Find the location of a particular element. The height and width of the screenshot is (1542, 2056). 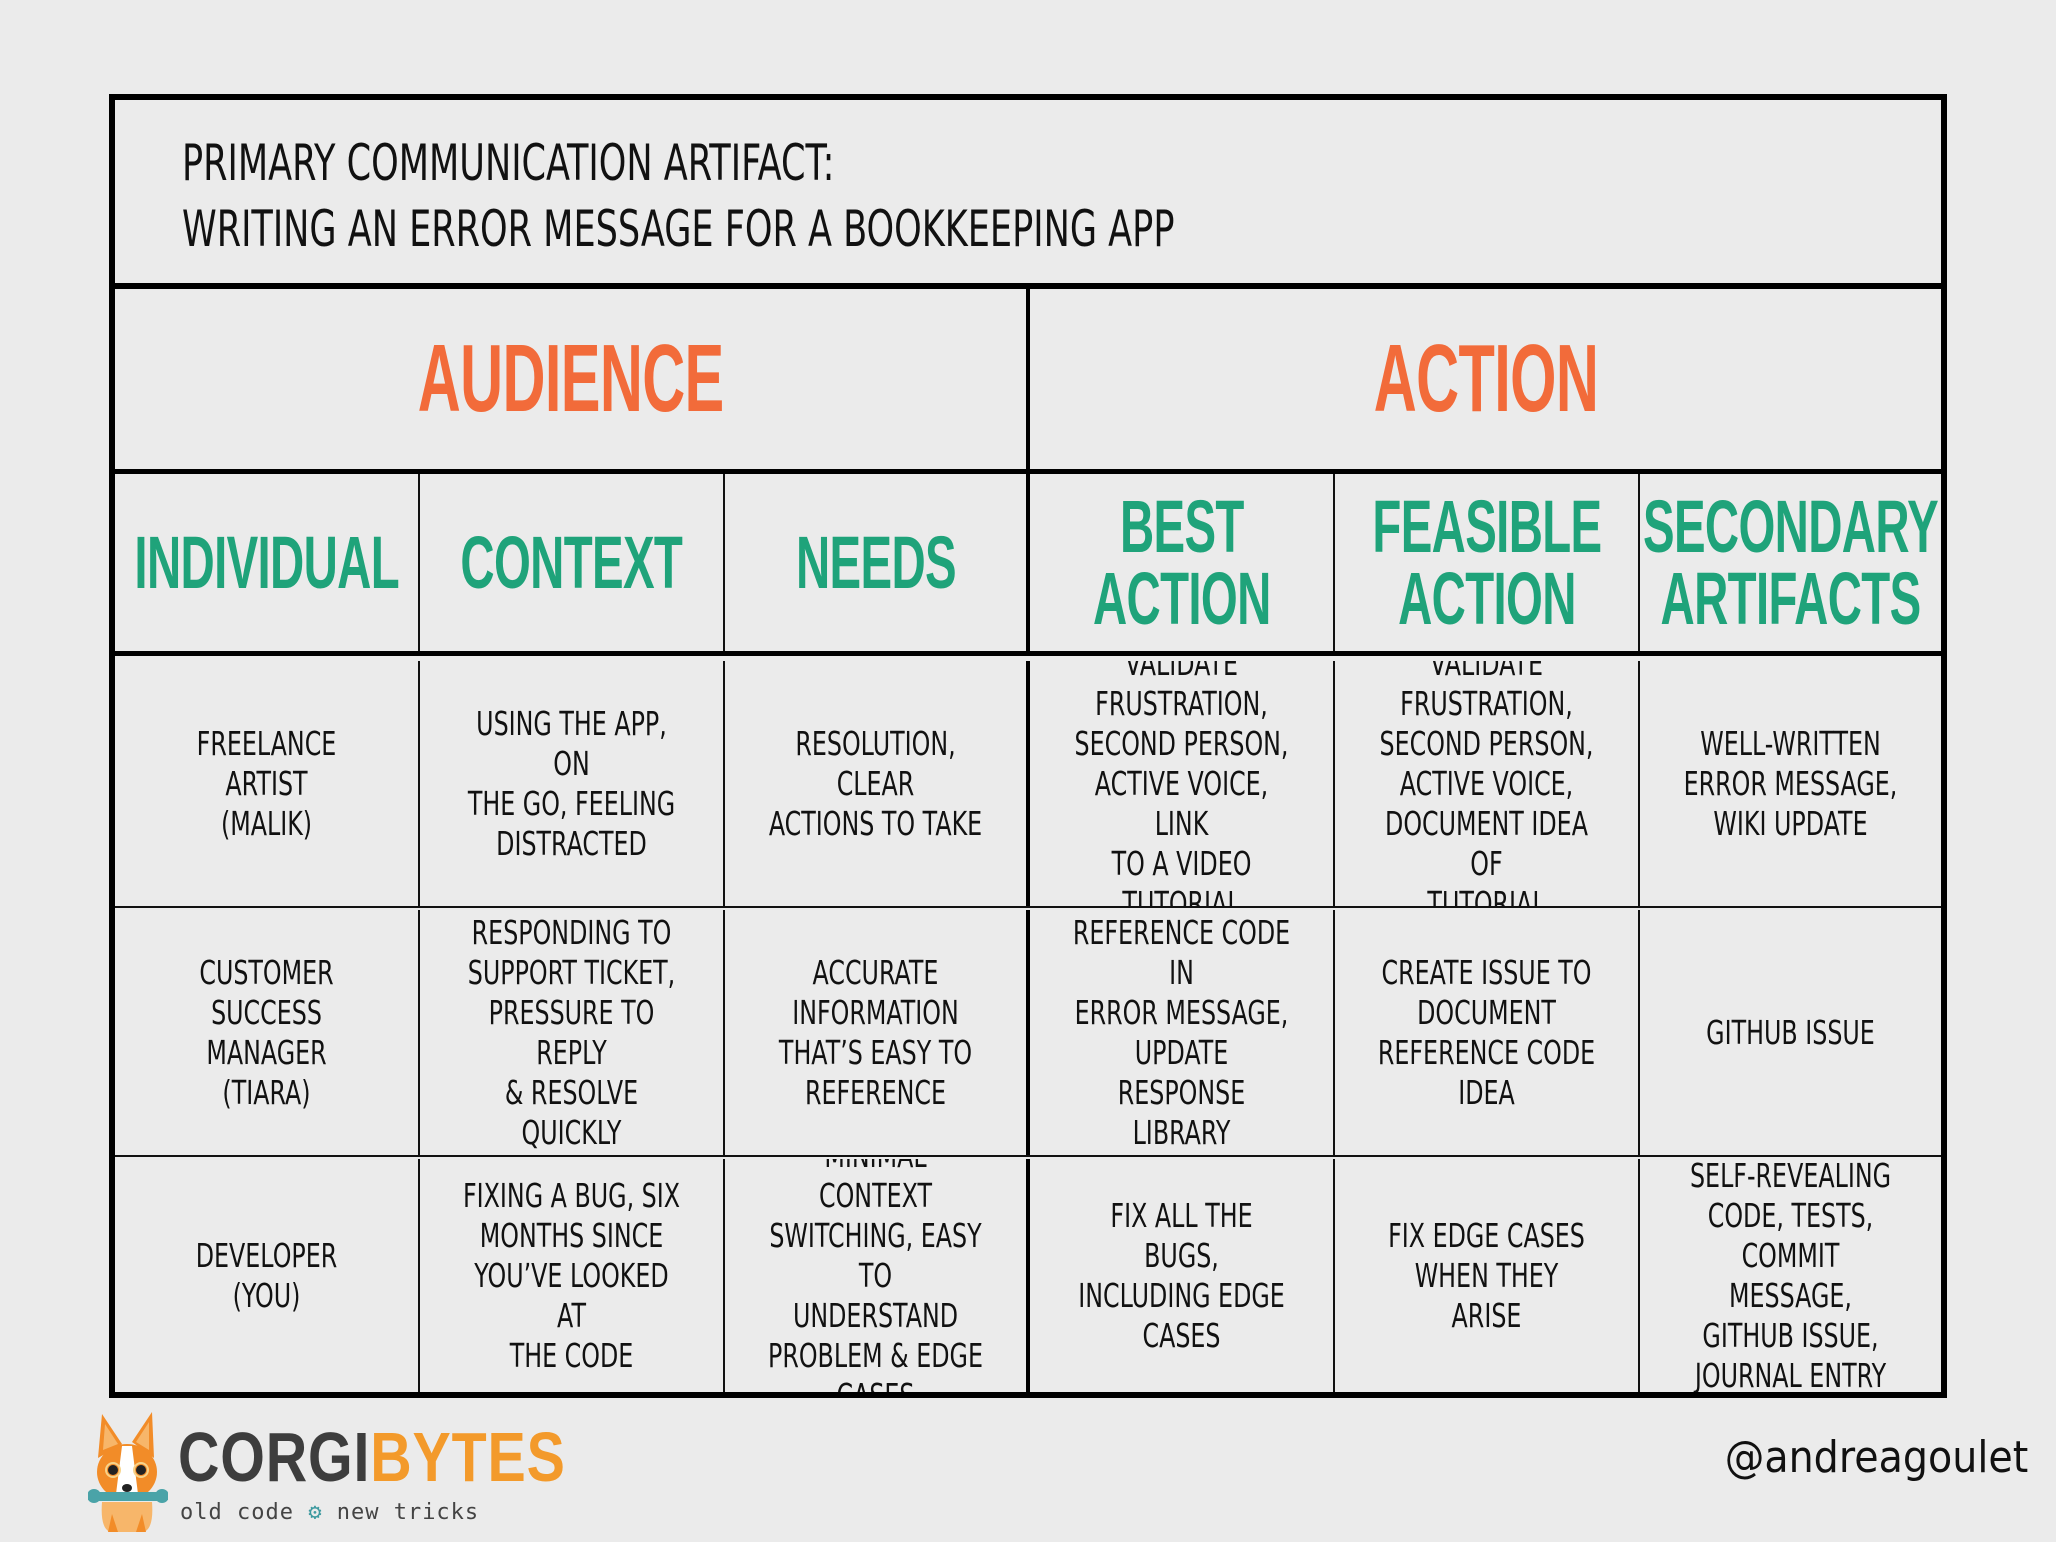

section-action-label: ACTION is located at coordinates (1485, 378).